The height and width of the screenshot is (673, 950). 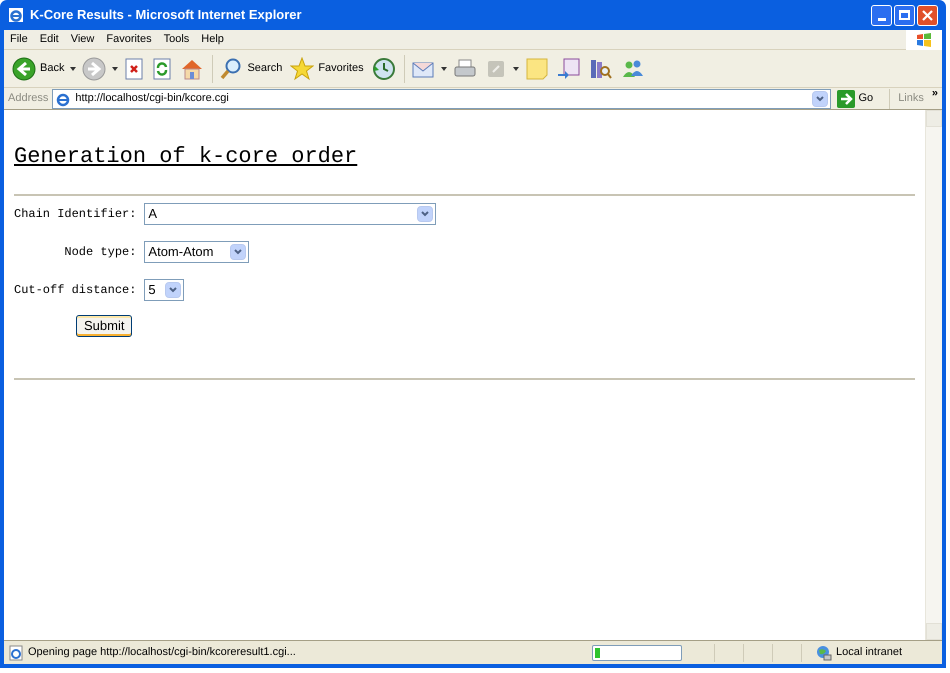 I want to click on favorites-button: Favorites, so click(x=327, y=69).